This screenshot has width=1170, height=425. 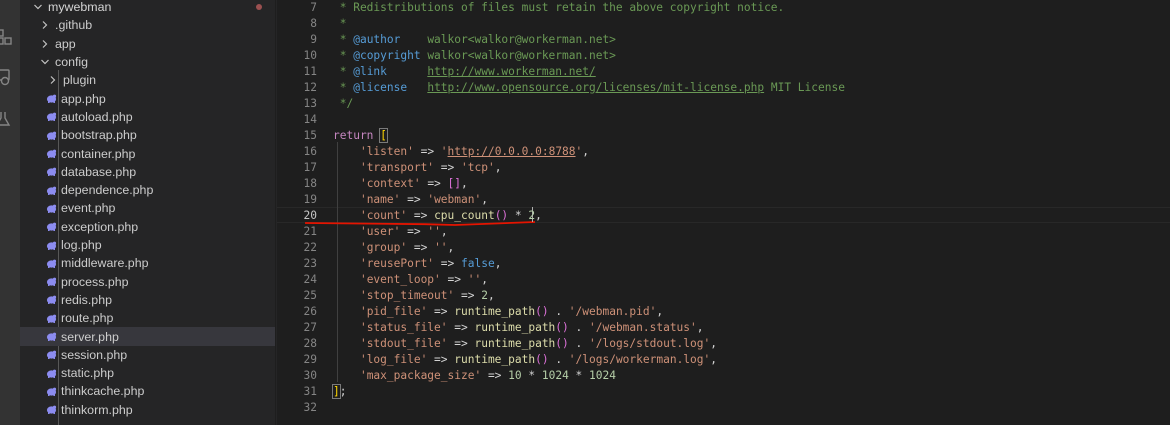 What do you see at coordinates (147, 282) in the screenshot?
I see `file-item: process.php` at bounding box center [147, 282].